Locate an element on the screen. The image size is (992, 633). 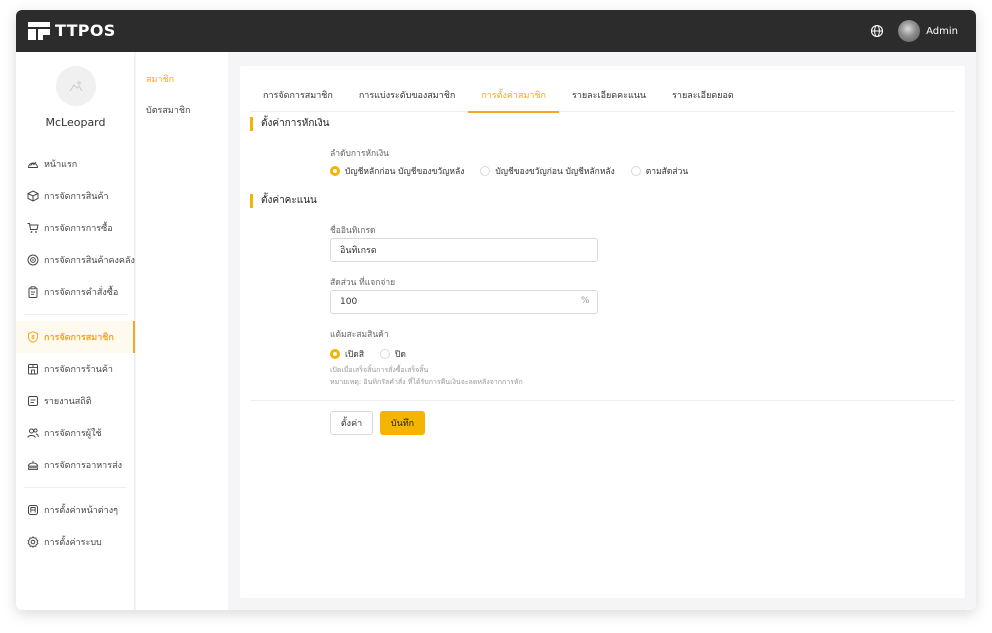
sidebar-item-label: การจัดการสินค้าคงคลัง is located at coordinates (89, 261).